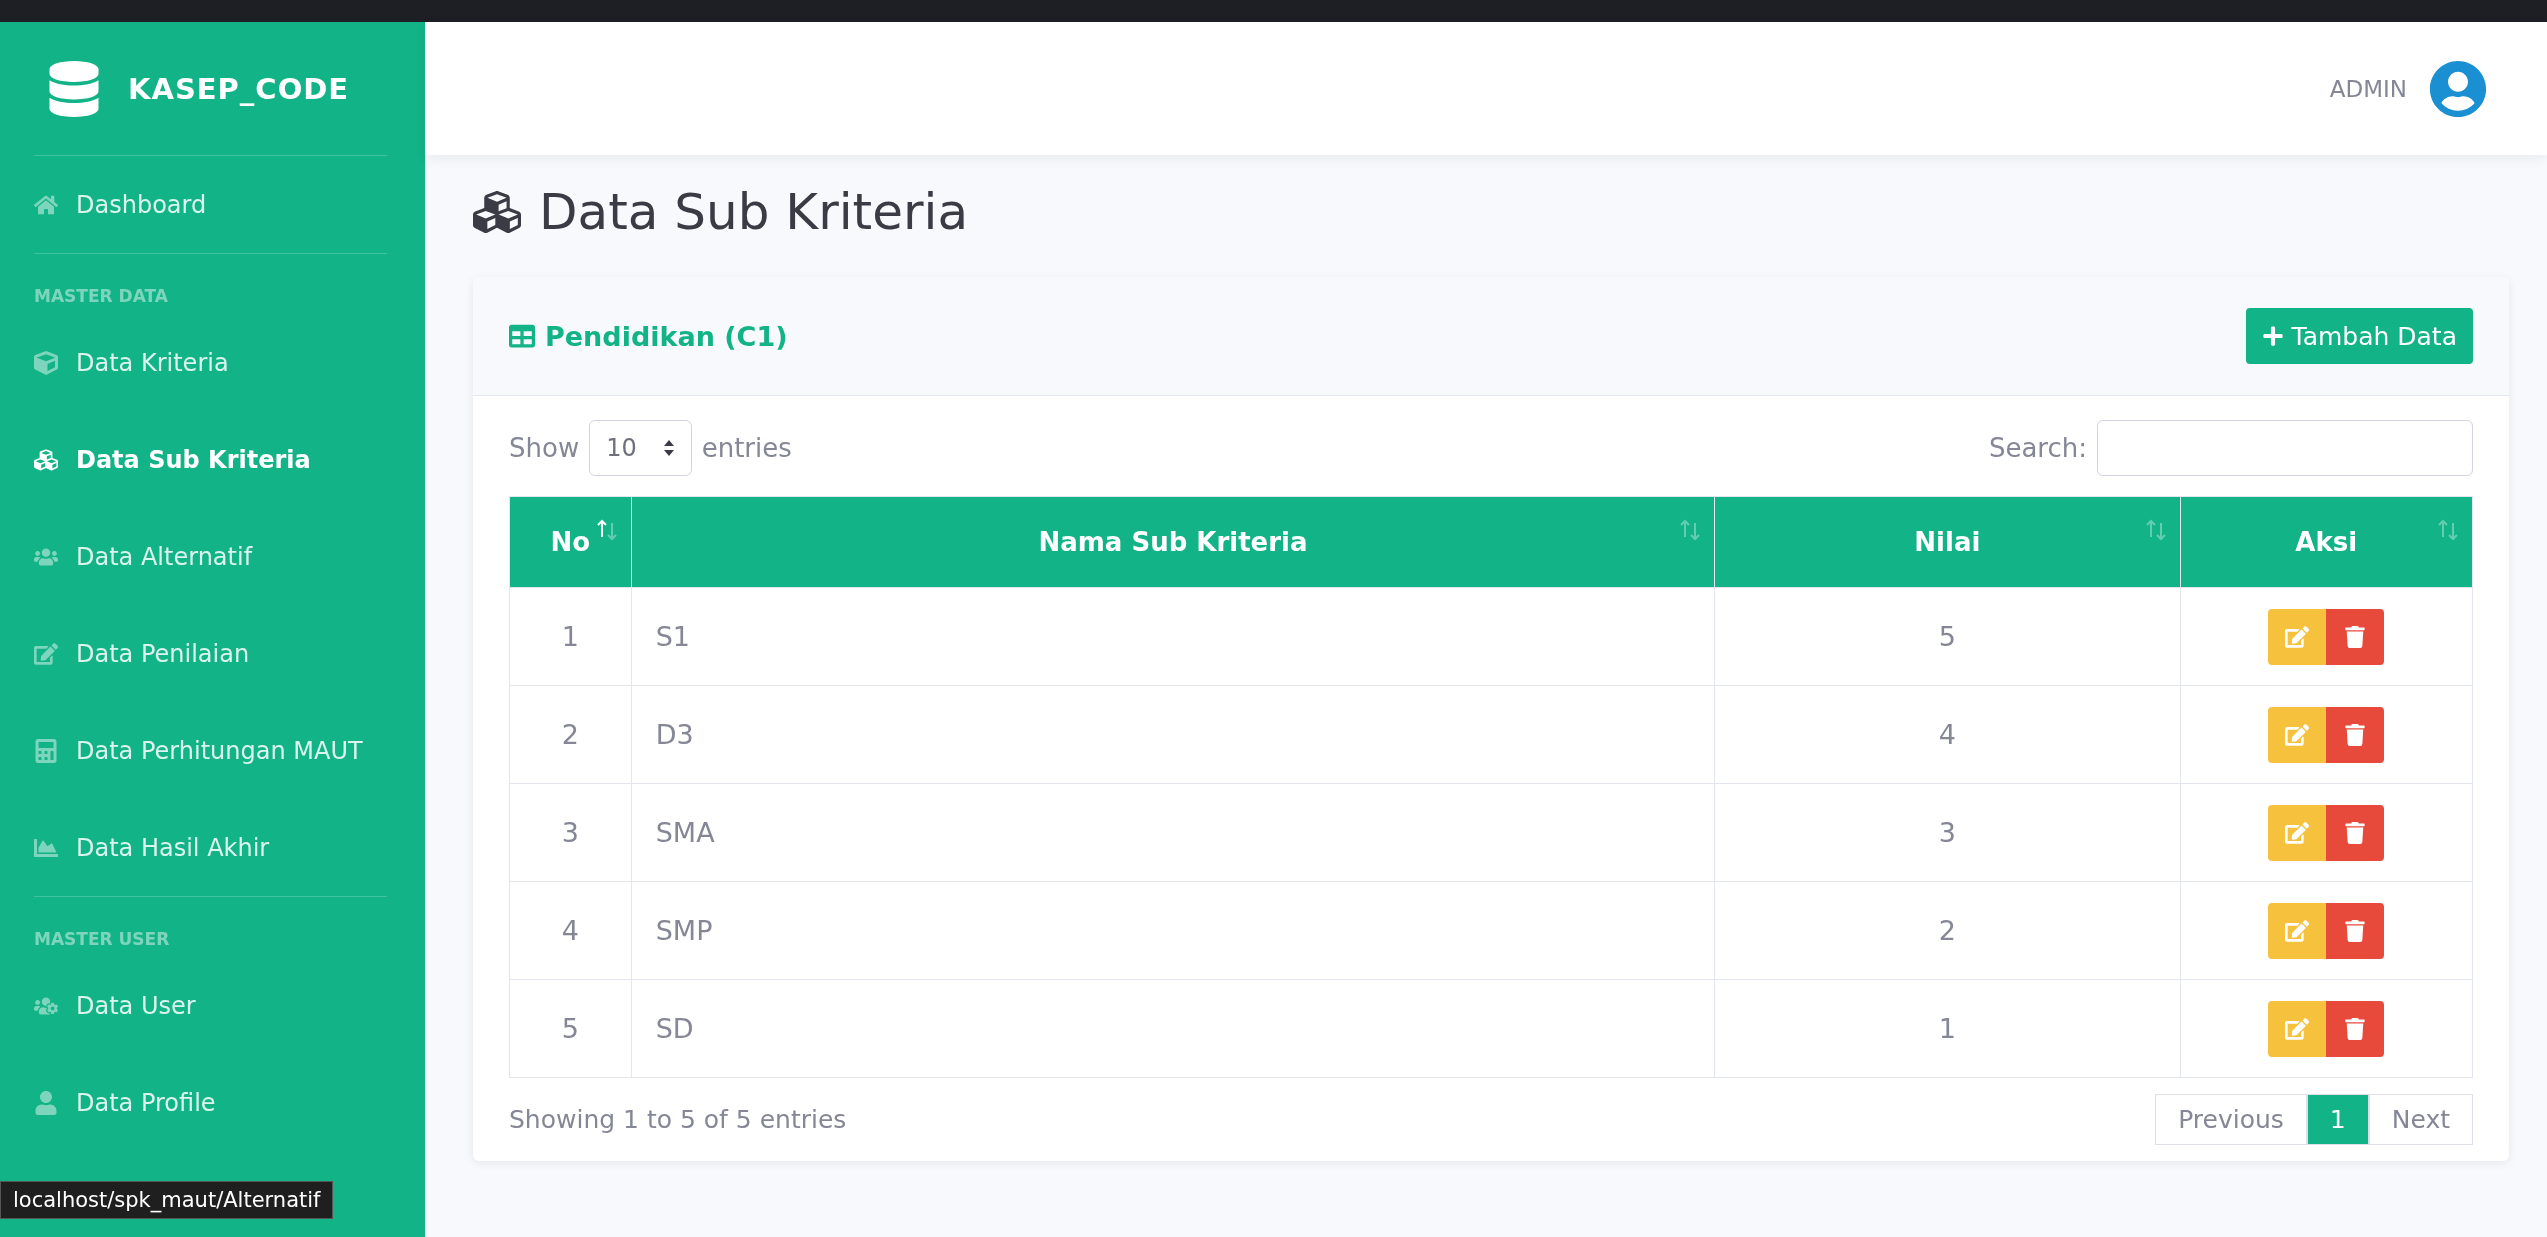 The image size is (2547, 1237). I want to click on sidebar-heading: MASTER USER, so click(102, 939).